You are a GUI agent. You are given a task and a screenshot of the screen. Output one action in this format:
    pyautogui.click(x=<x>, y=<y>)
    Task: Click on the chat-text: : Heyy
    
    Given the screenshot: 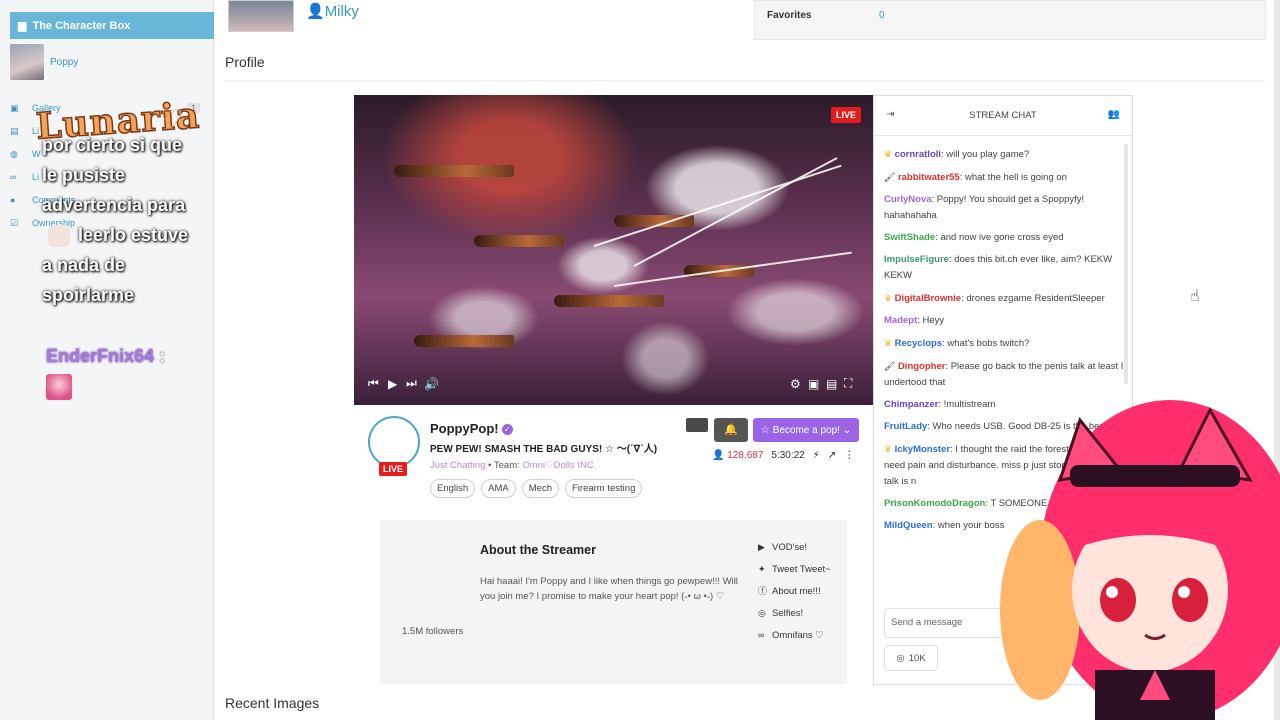 What is the action you would take?
    pyautogui.click(x=931, y=320)
    